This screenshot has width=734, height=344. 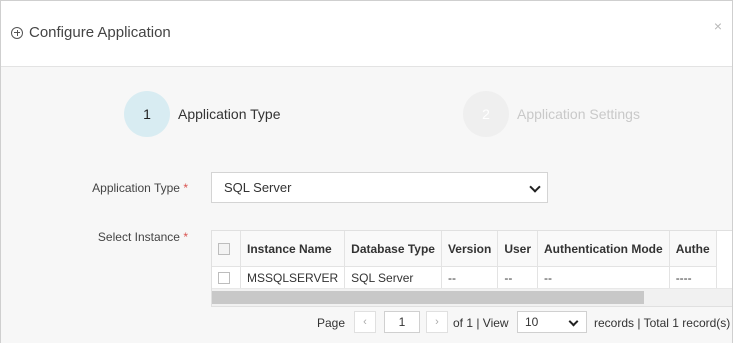 I want to click on row-checkbox-cell, so click(x=226, y=277).